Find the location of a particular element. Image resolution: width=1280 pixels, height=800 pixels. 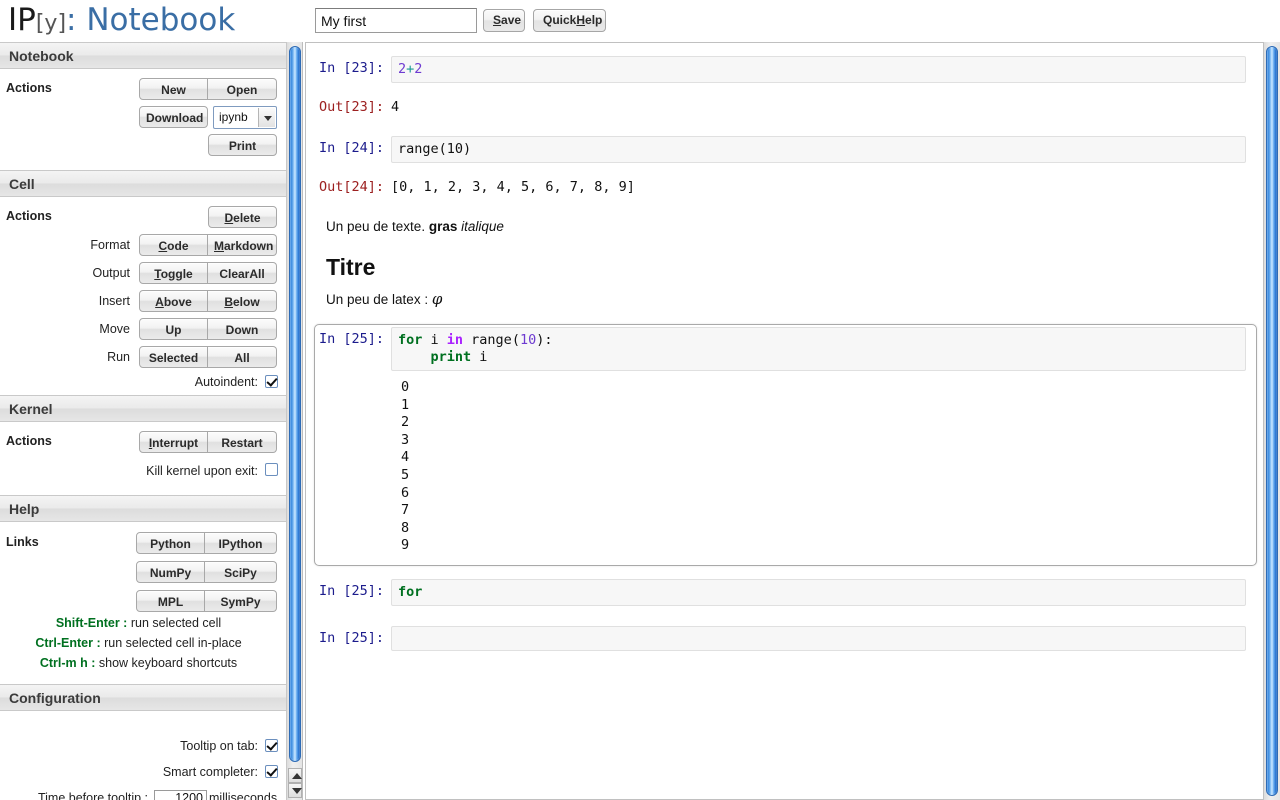

notebook-cell-code: In [25]: is located at coordinates (785, 638).